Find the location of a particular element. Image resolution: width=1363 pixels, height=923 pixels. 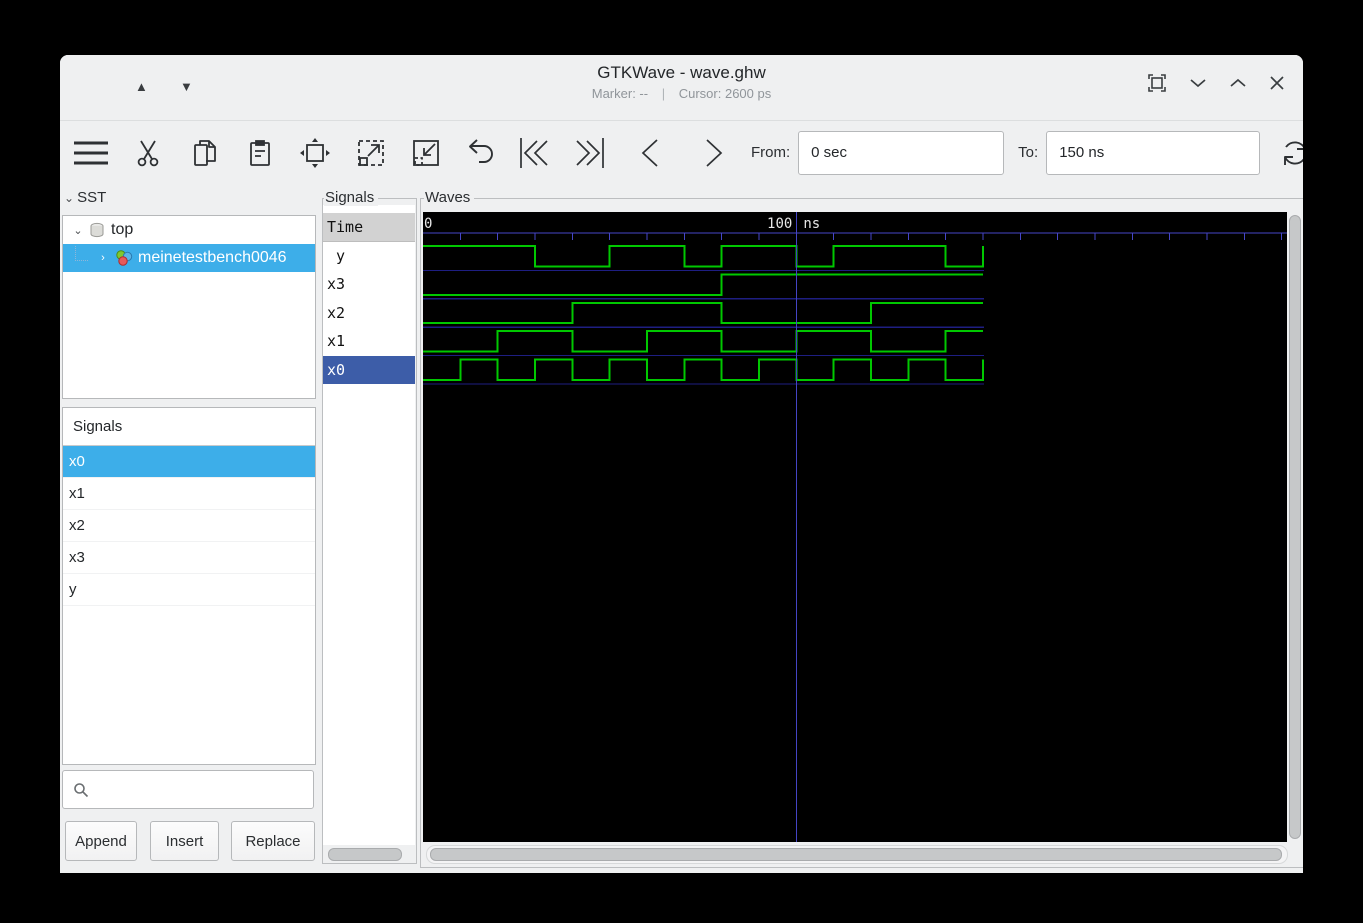

svg-text: 100 is located at coordinates (779, 224).